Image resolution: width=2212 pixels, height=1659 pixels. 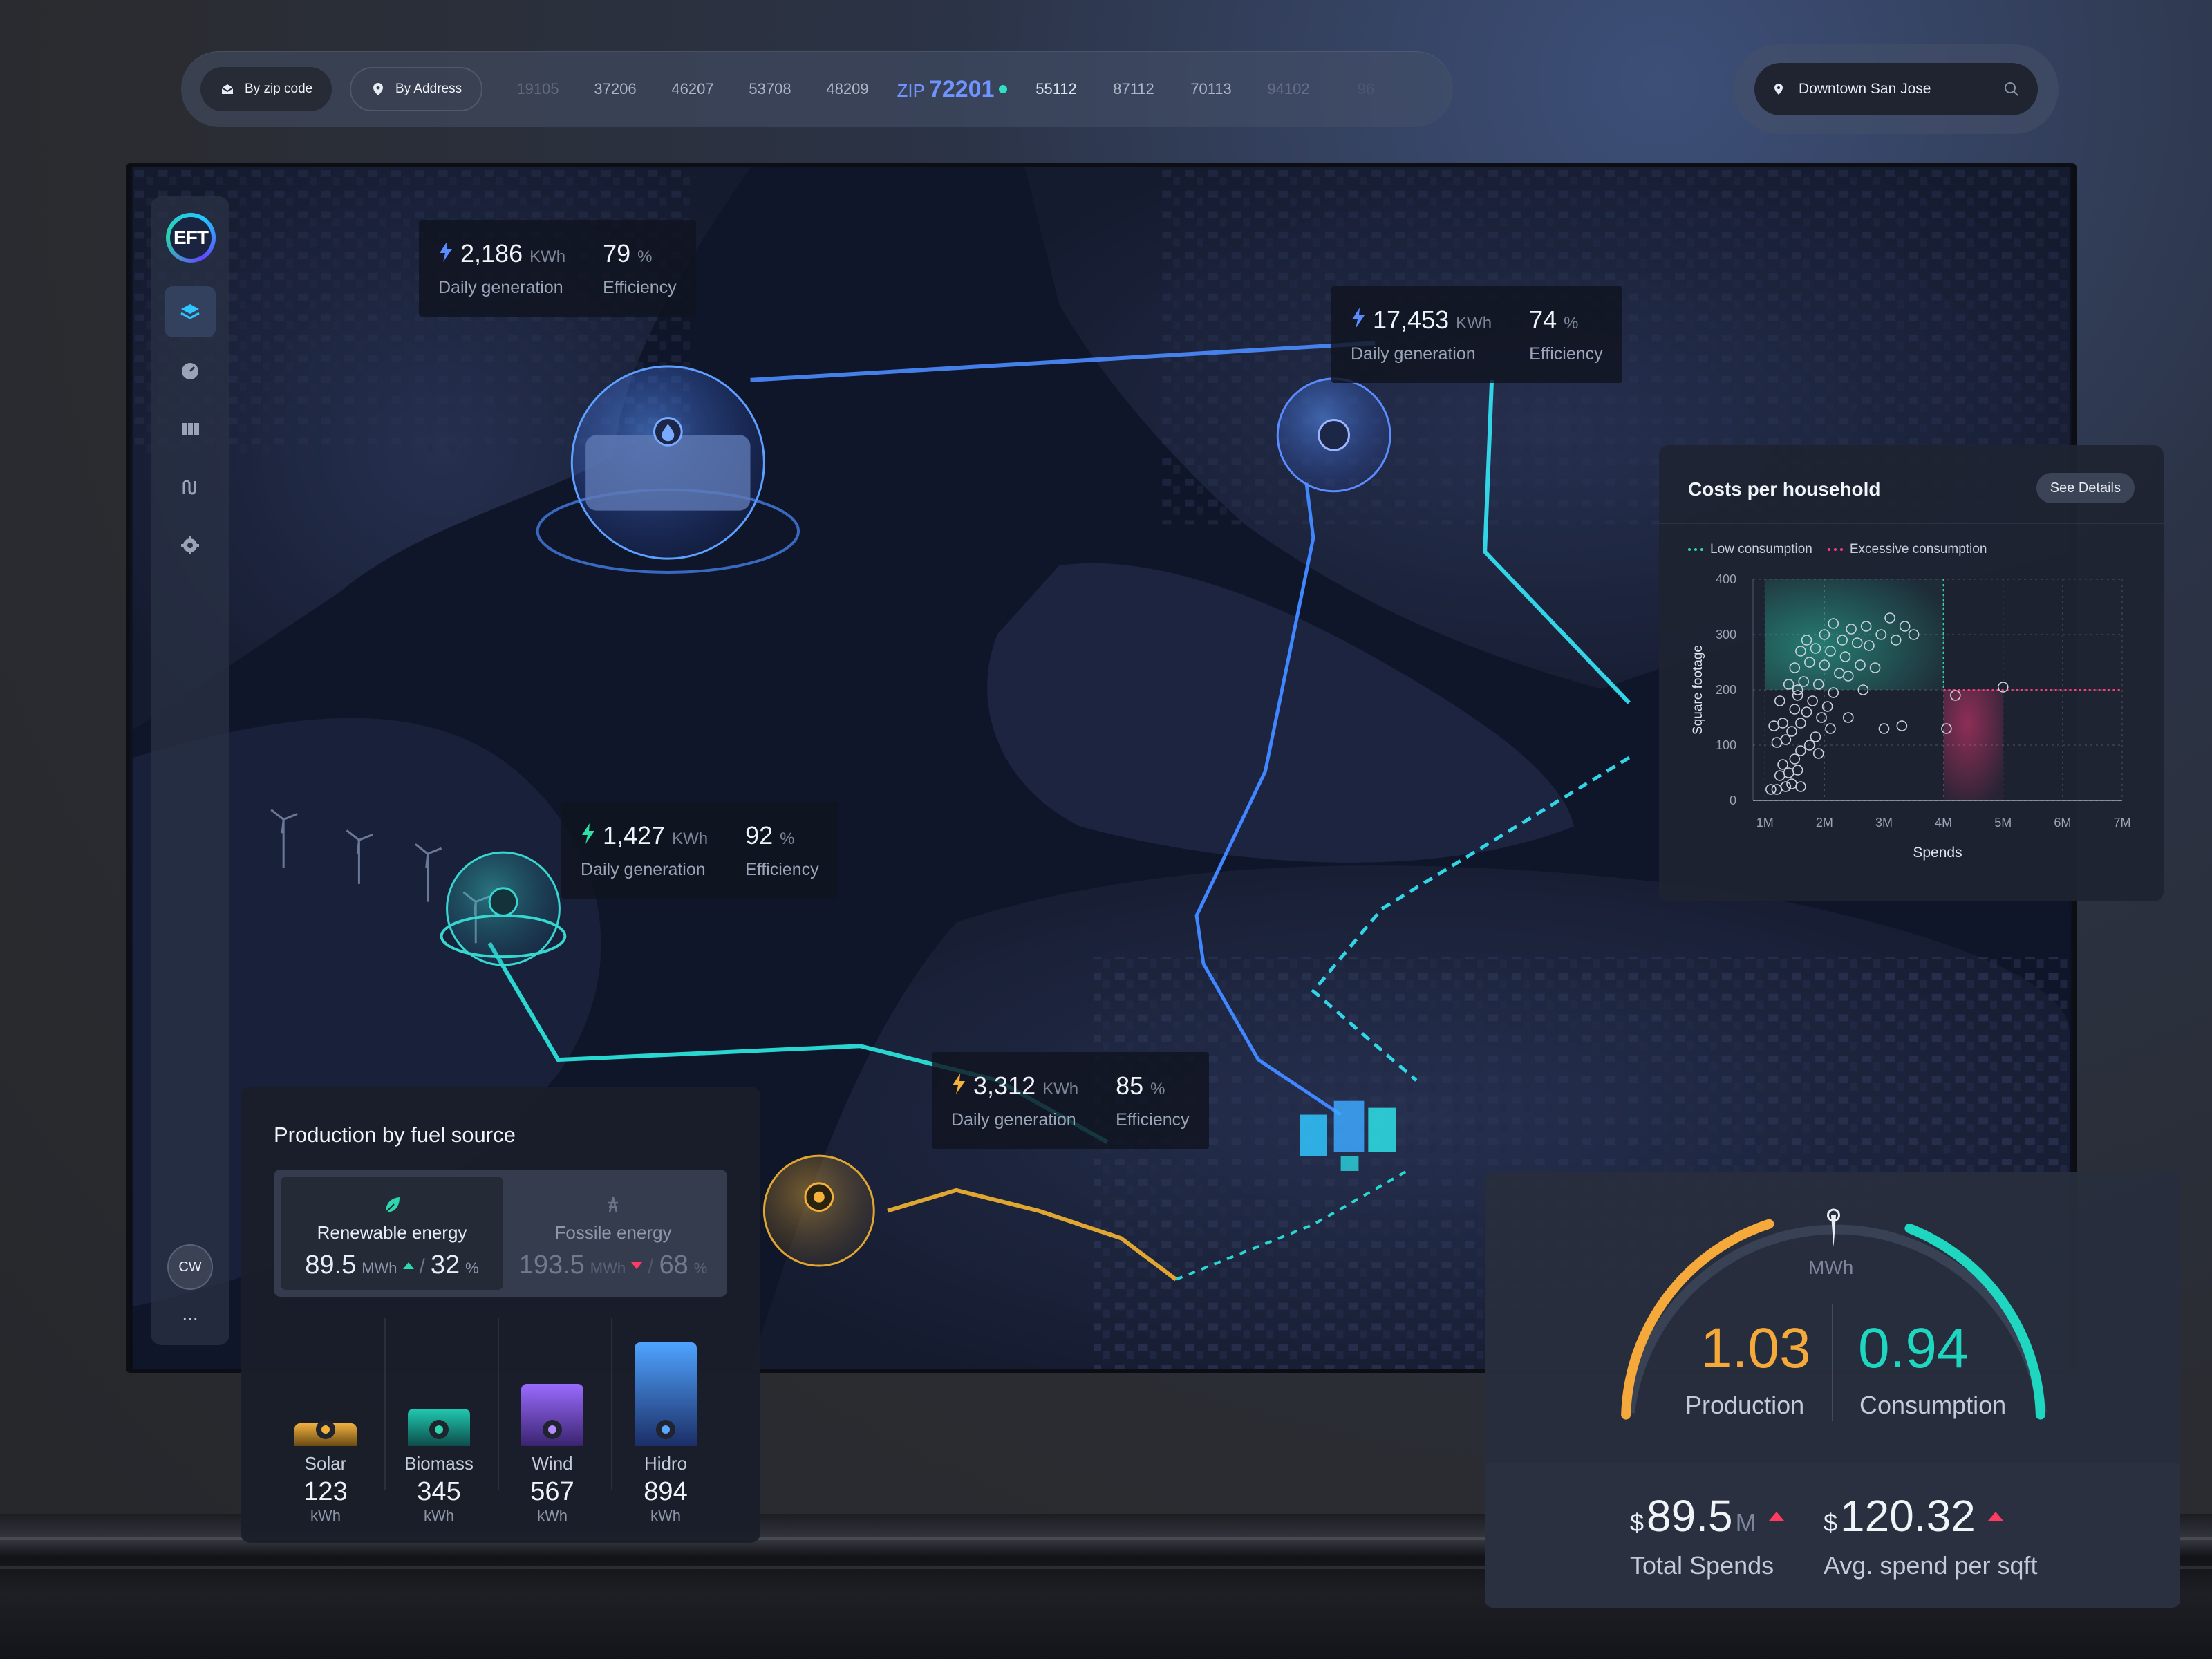 I want to click on zip-option: 94102, so click(x=1288, y=89).